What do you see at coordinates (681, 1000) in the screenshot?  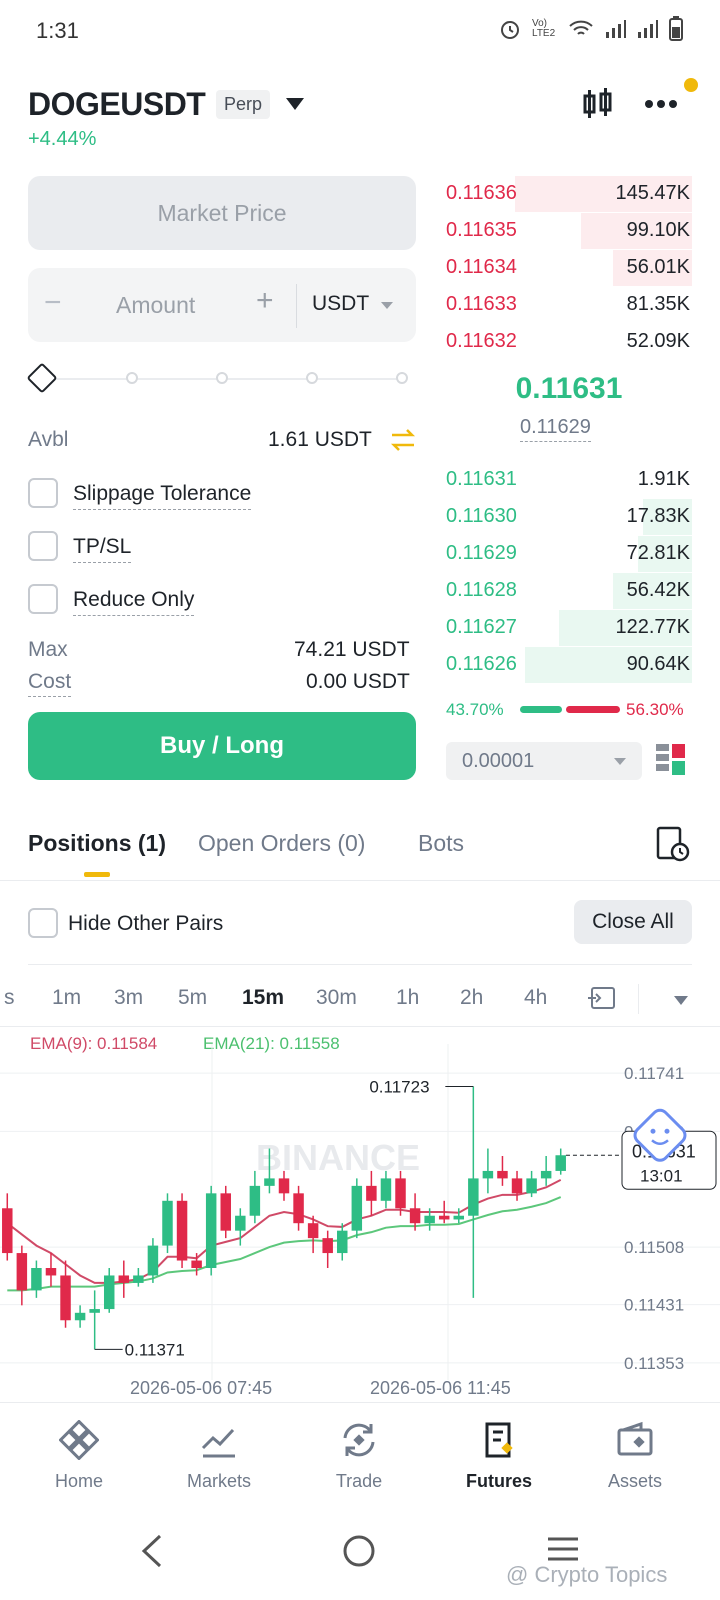 I see `more-timeframes-chevron-icon` at bounding box center [681, 1000].